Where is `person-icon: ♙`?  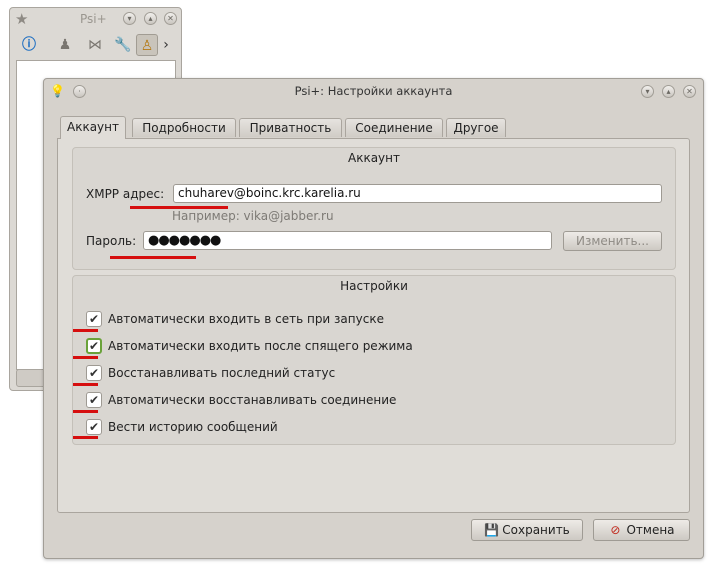
person-icon: ♙ is located at coordinates (147, 45).